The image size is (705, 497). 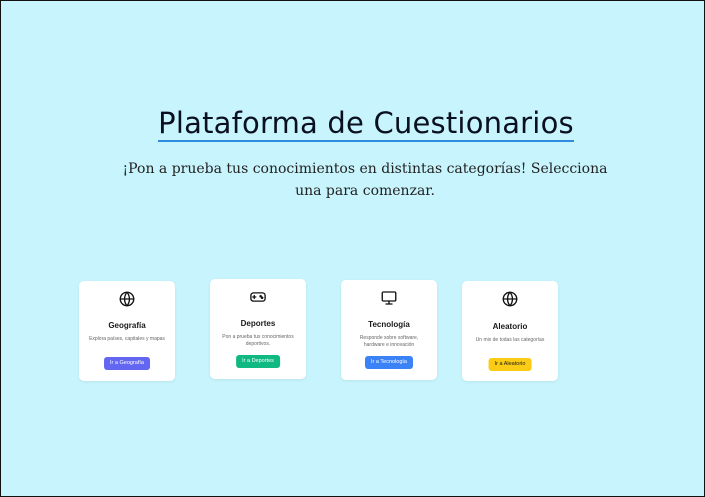 What do you see at coordinates (127, 363) in the screenshot?
I see `go-geografia-button: Ir a Geografía` at bounding box center [127, 363].